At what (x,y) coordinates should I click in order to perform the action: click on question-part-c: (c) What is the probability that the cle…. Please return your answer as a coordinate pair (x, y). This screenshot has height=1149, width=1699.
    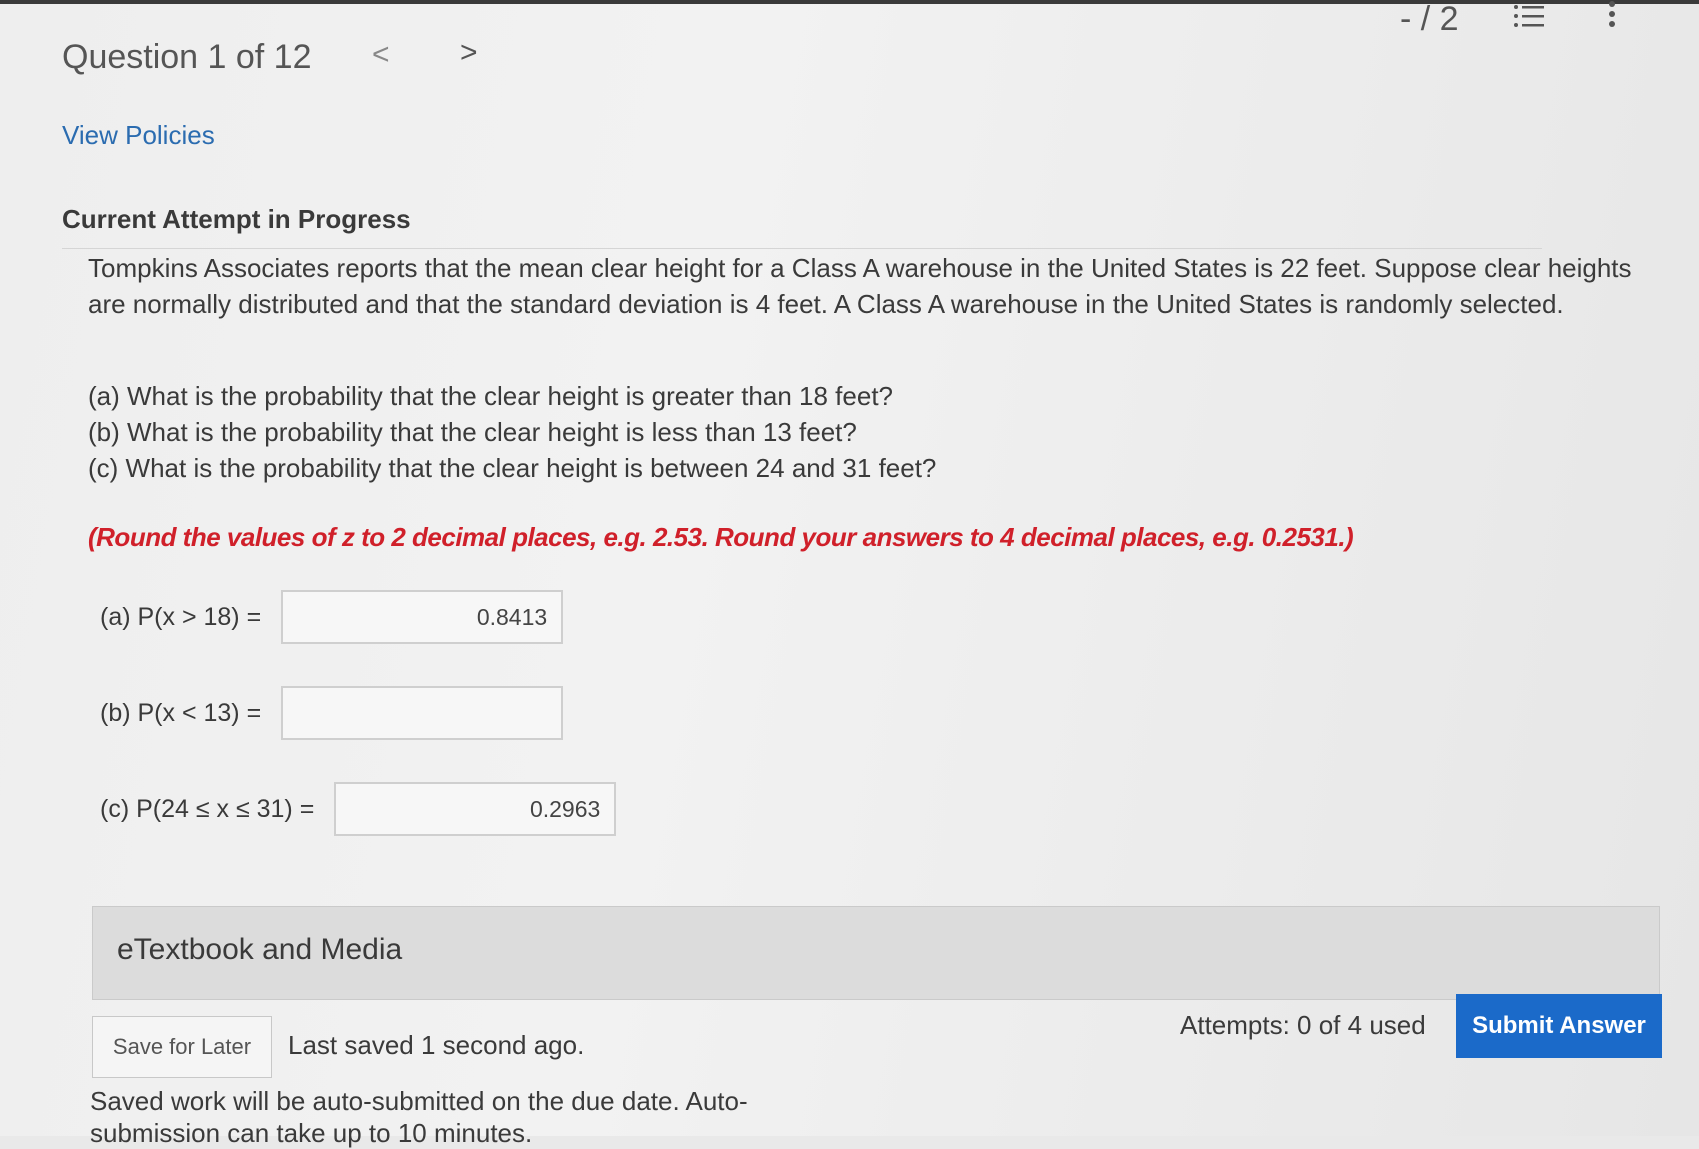
    Looking at the image, I should click on (512, 468).